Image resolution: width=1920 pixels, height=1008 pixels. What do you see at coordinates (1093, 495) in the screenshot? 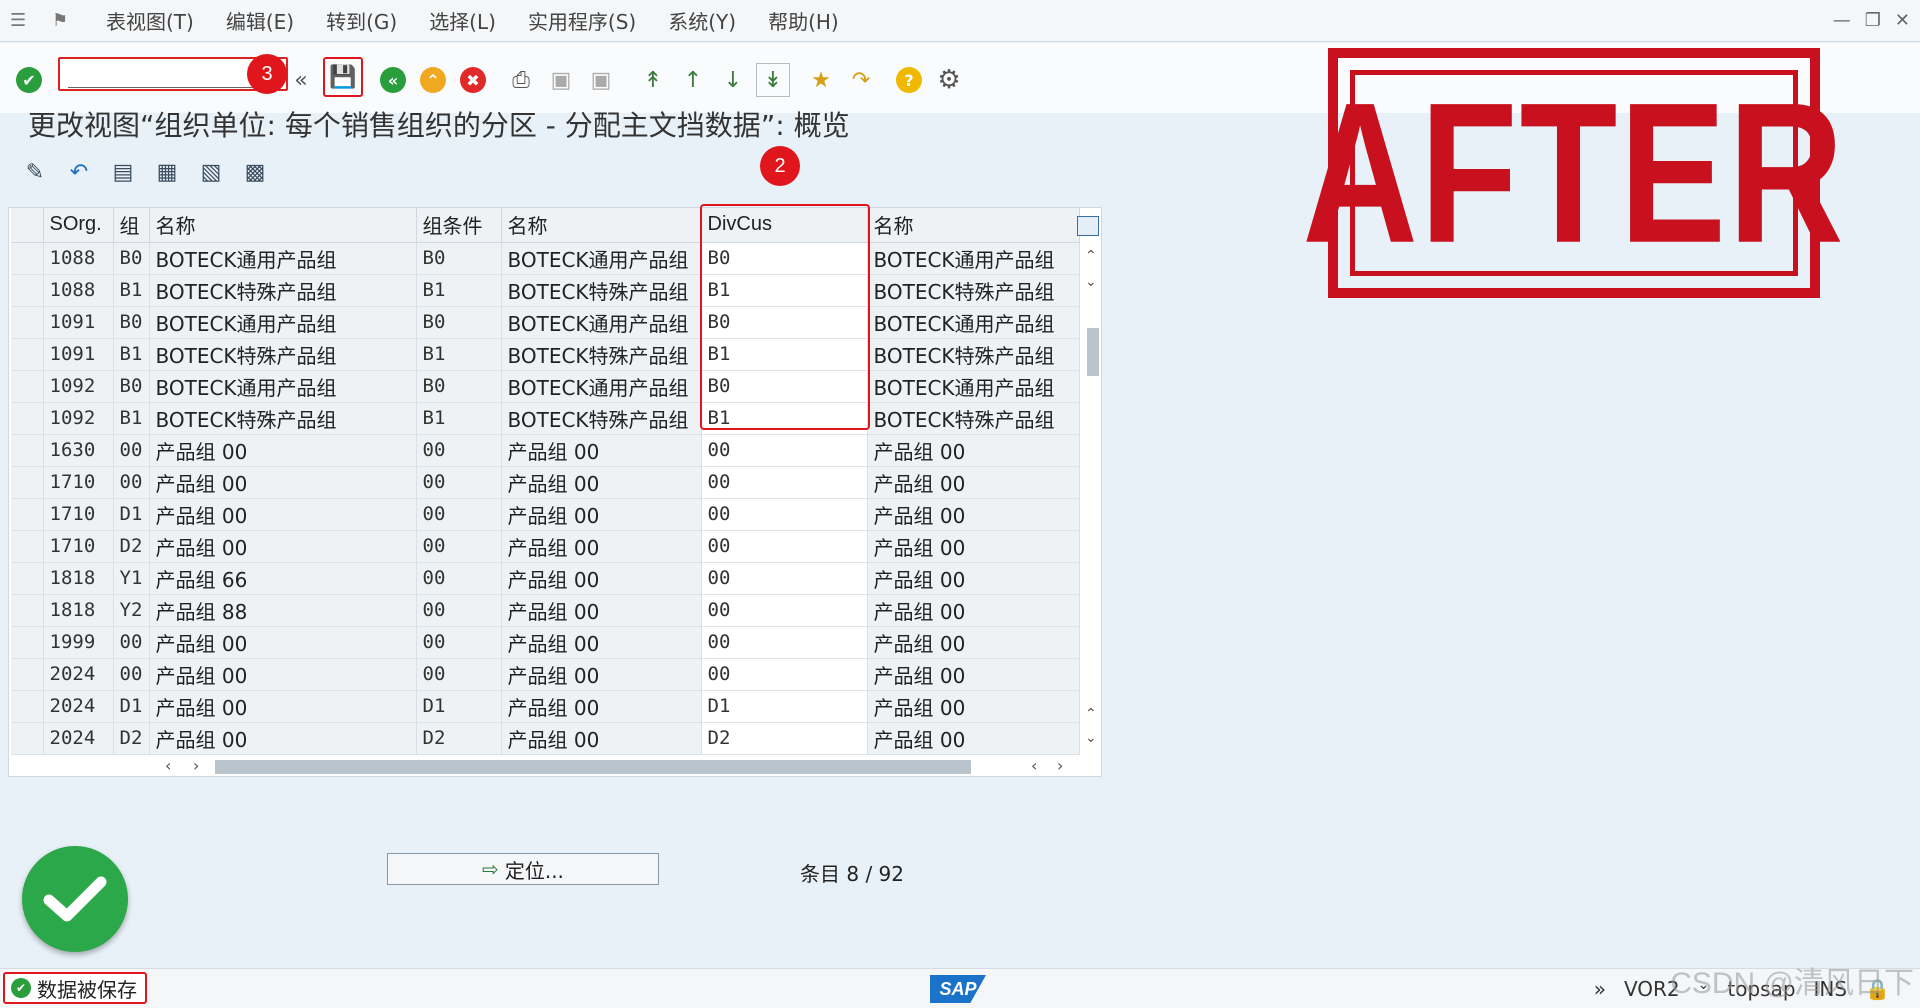
I see `vertical-scrollbar: ⌃ ⌄ ⌃ ⌄` at bounding box center [1093, 495].